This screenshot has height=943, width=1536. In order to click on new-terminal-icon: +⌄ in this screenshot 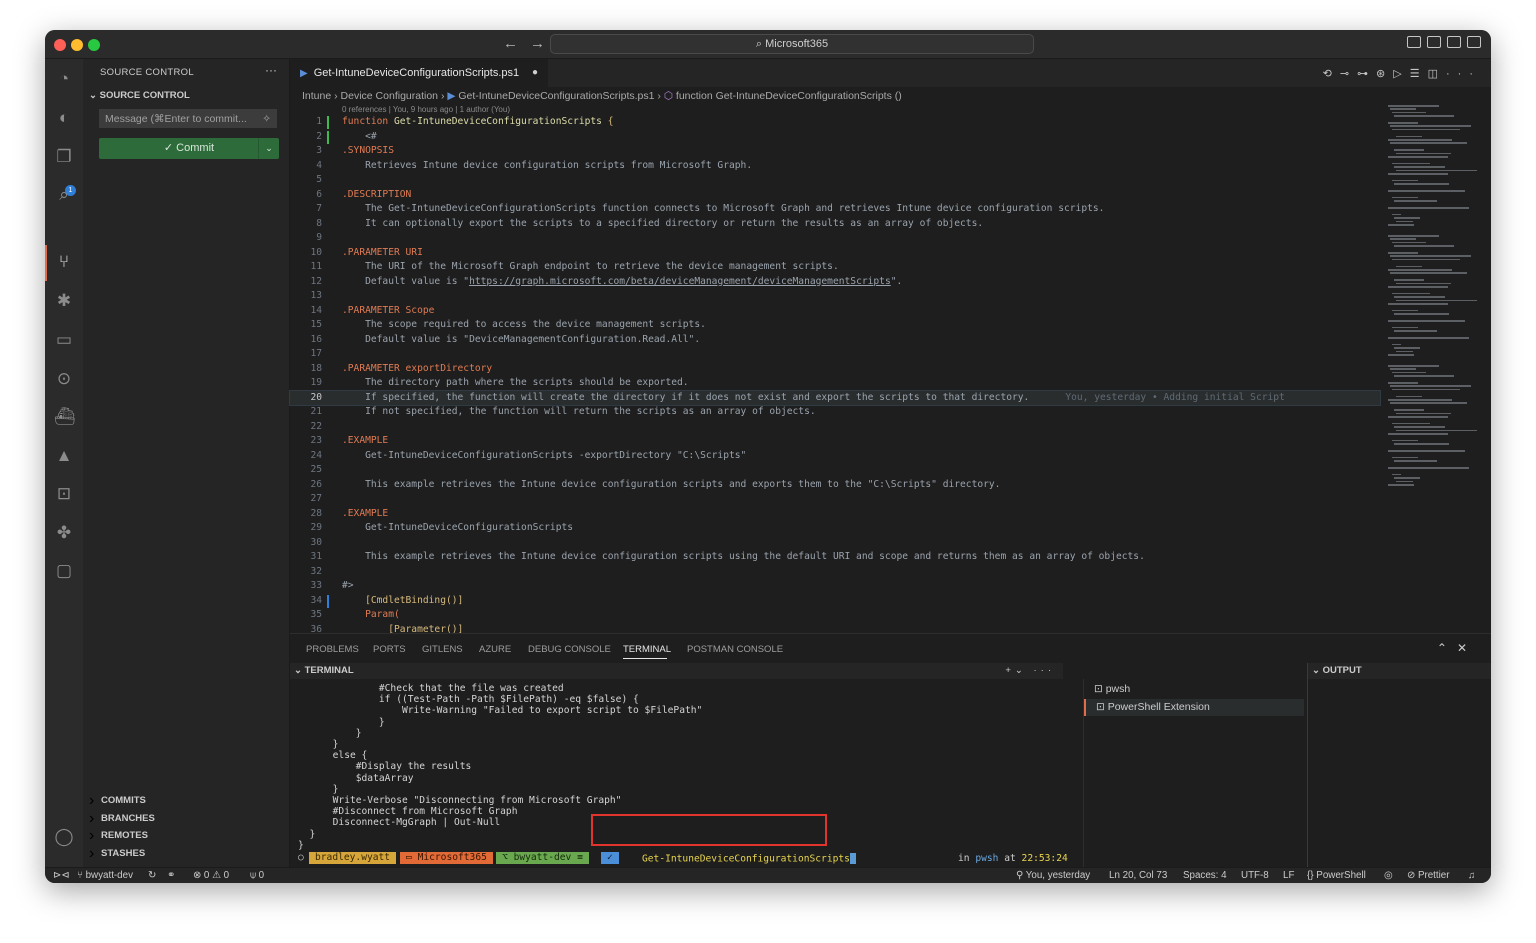, I will do `click(1016, 670)`.